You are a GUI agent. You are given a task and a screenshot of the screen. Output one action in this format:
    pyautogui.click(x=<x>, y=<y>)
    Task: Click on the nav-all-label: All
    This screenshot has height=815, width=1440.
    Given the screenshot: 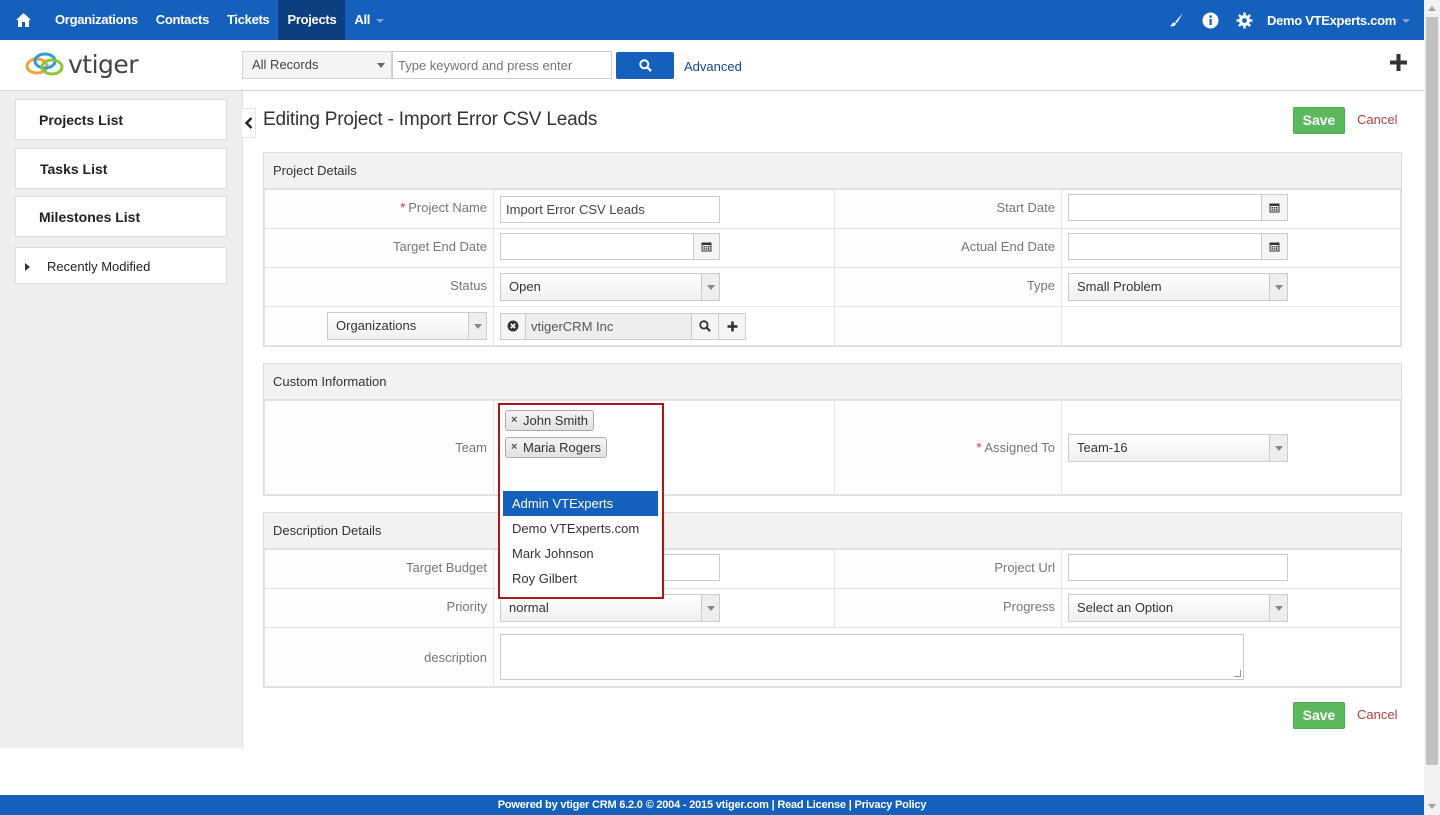 What is the action you would take?
    pyautogui.click(x=362, y=19)
    